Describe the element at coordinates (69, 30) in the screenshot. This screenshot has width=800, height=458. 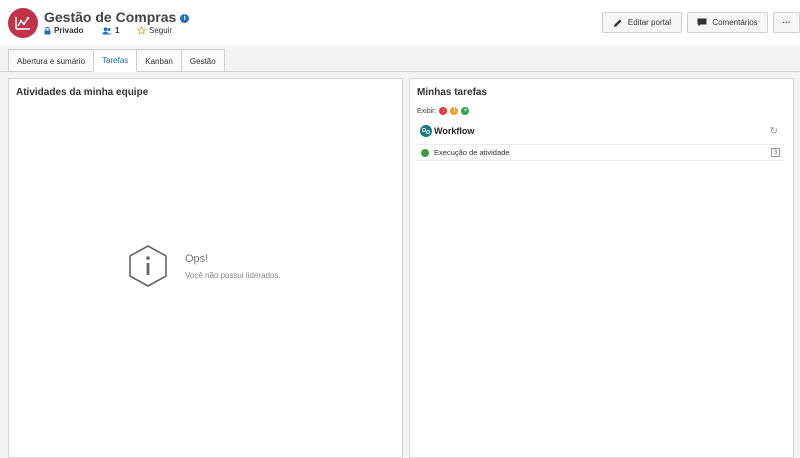
I see `visibility-label: Privado` at that location.